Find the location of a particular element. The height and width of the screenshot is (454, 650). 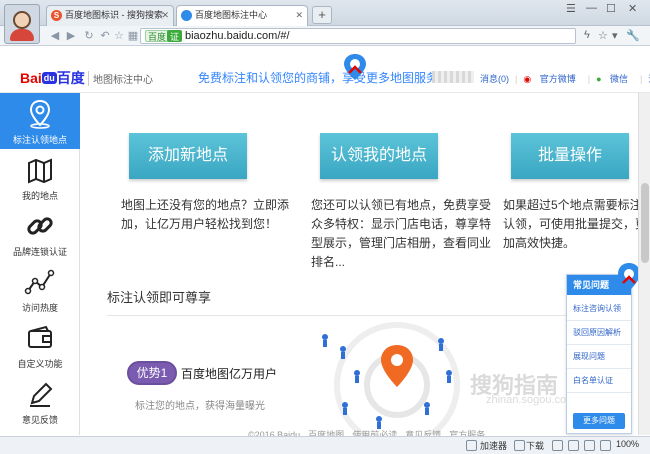

advantage-badge: 优势1 is located at coordinates (152, 373).